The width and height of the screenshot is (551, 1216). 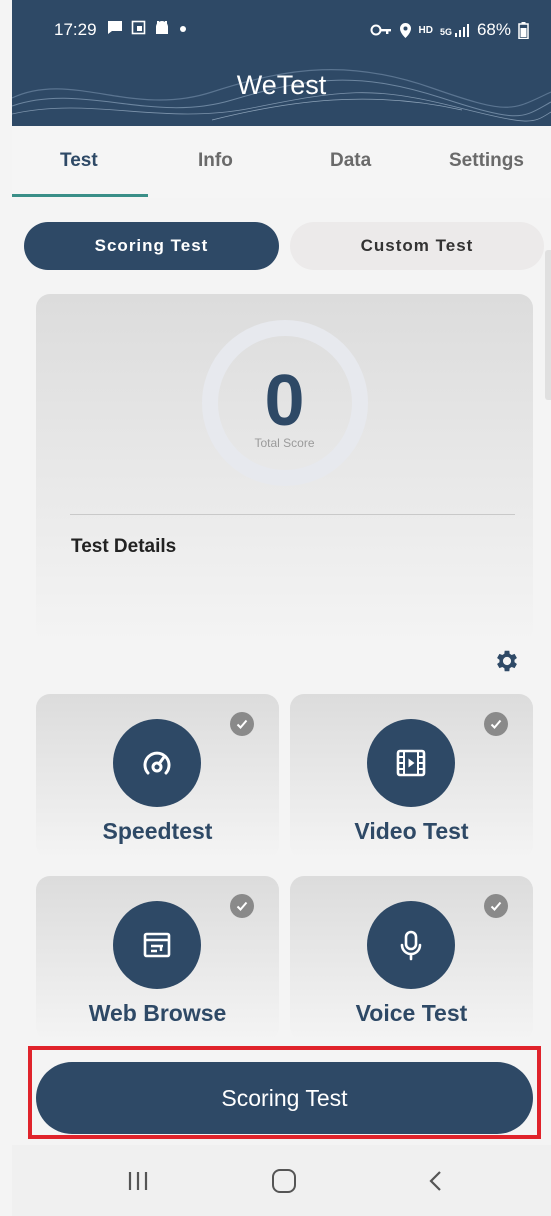 What do you see at coordinates (115, 27) in the screenshot?
I see `message-icon` at bounding box center [115, 27].